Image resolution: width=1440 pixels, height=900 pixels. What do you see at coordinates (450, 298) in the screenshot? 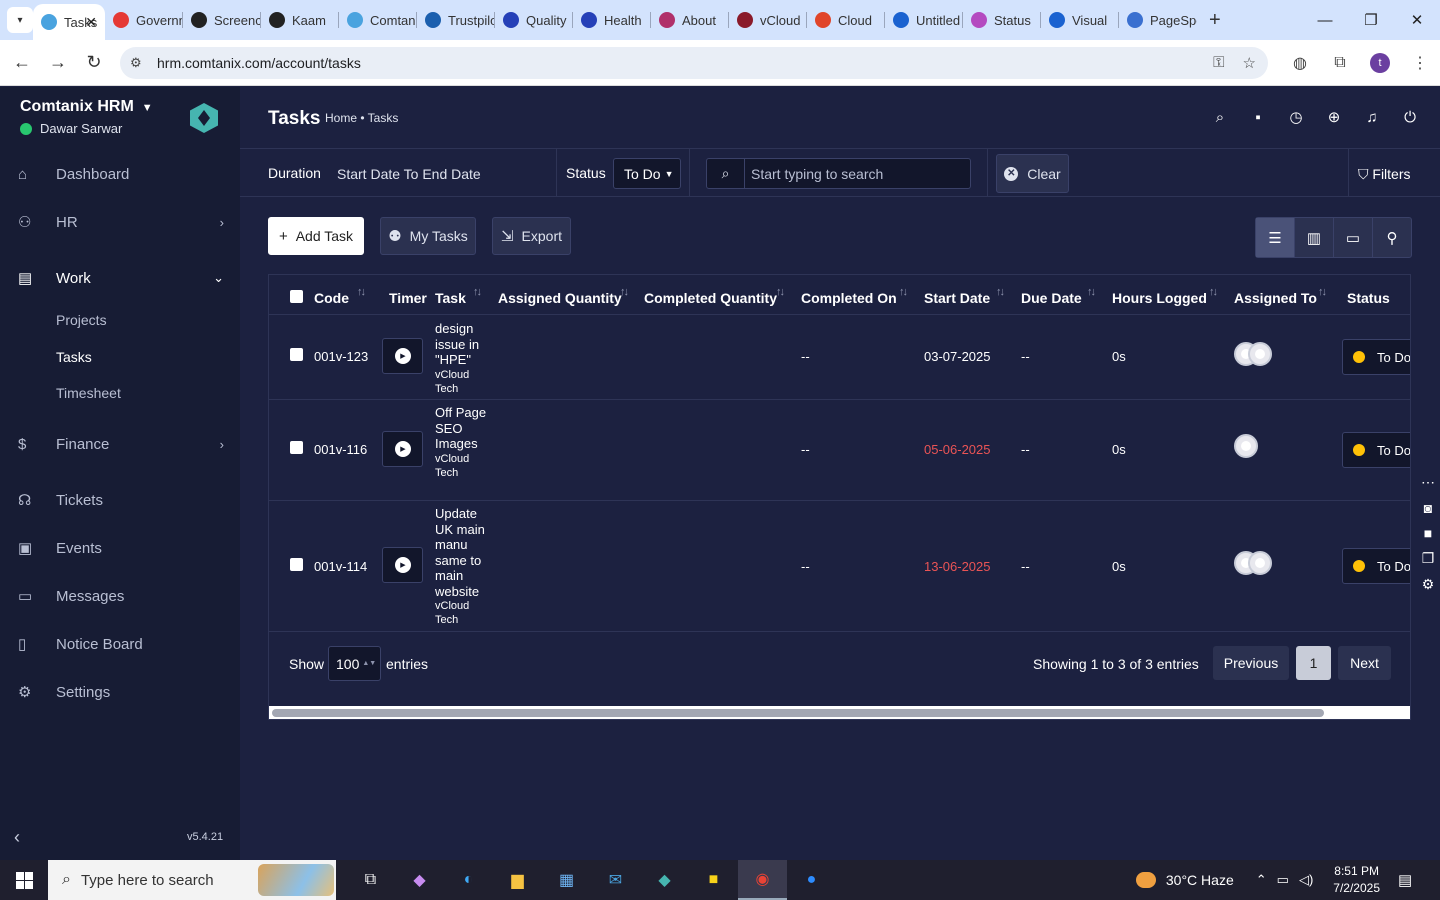
I see `column-header-task: Task` at bounding box center [450, 298].